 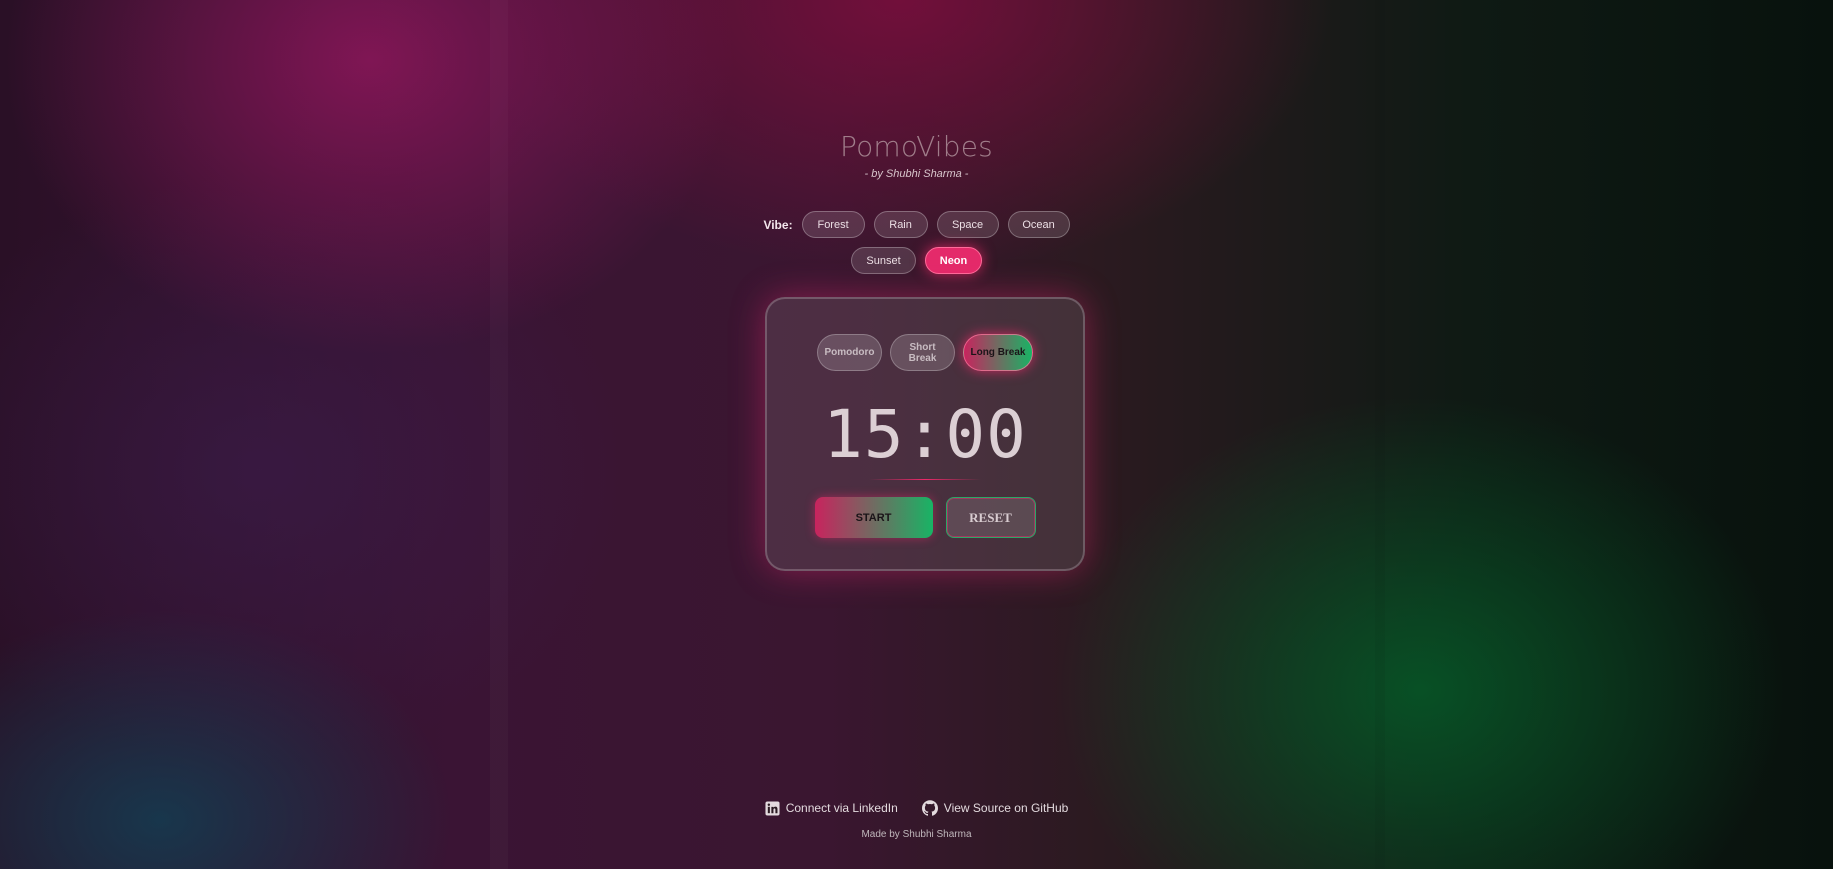 What do you see at coordinates (778, 224) in the screenshot?
I see `vibe-label: Vibe:` at bounding box center [778, 224].